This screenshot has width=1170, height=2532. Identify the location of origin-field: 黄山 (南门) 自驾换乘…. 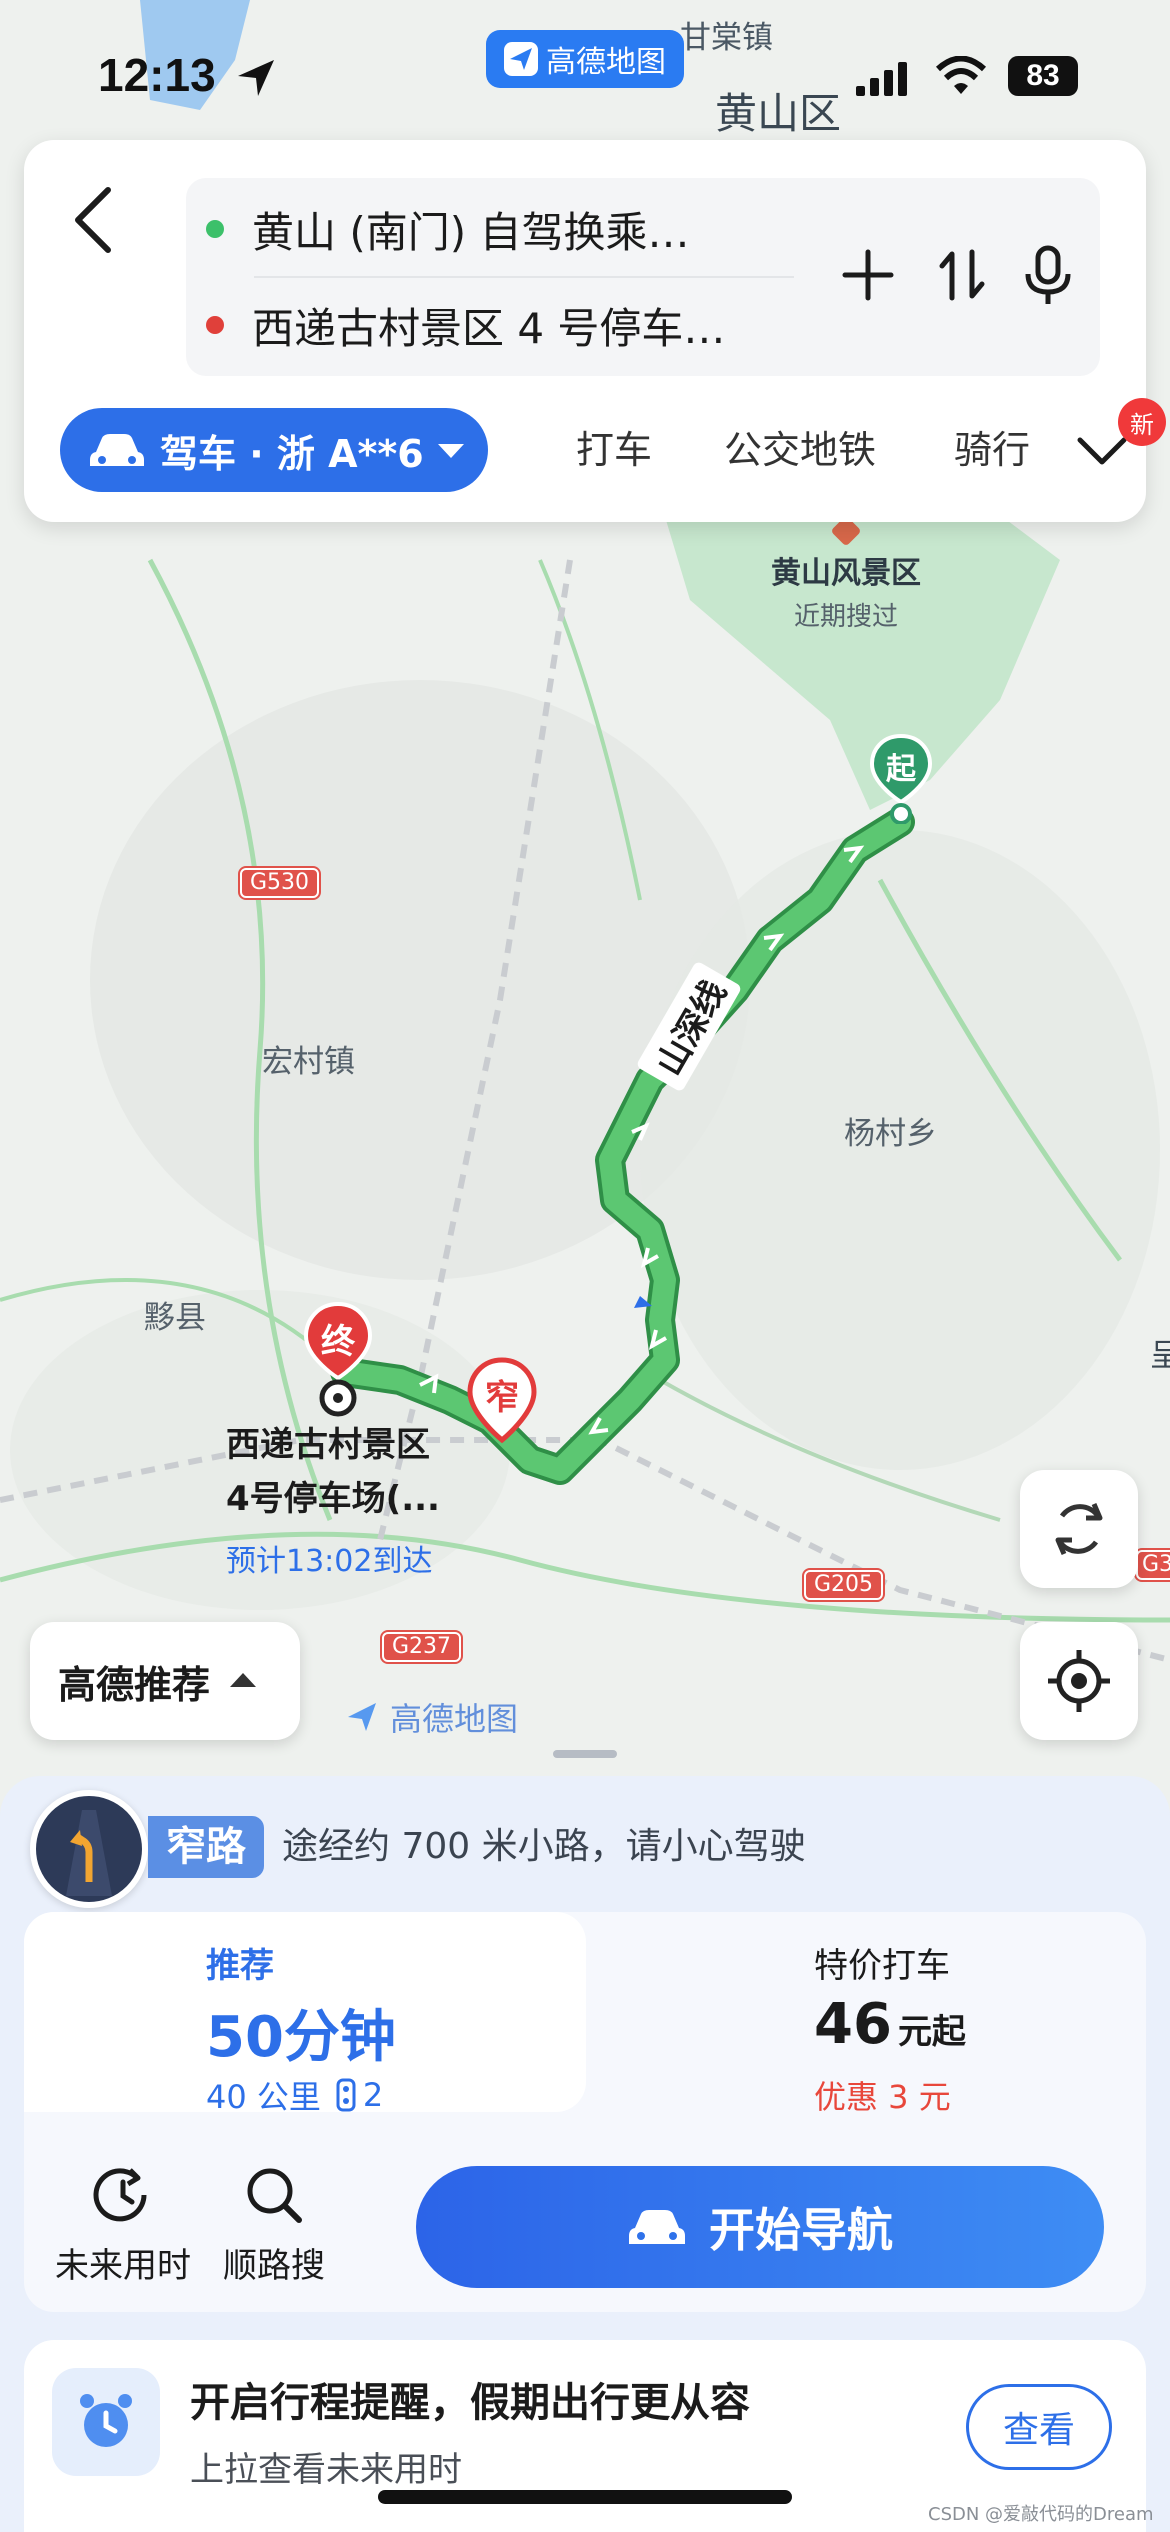
(506, 229).